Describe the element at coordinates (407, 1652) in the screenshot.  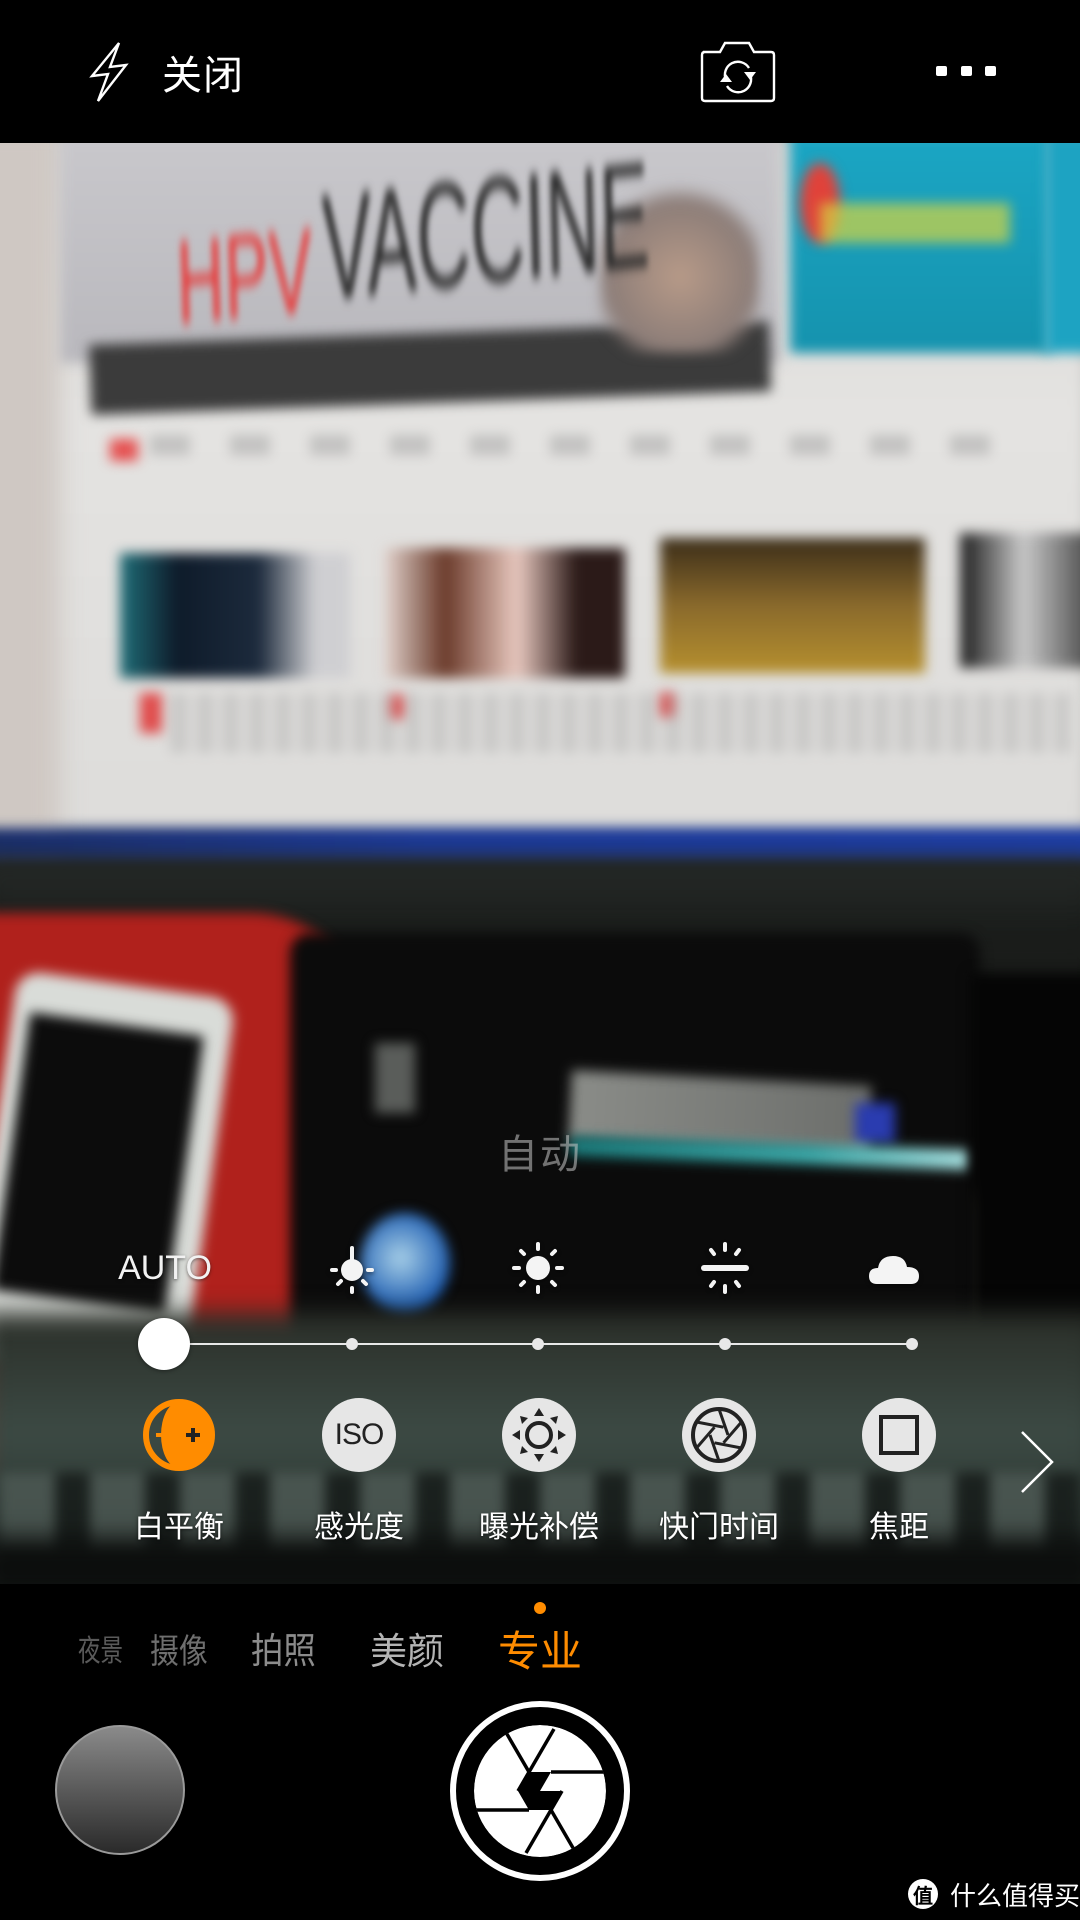
I see `mode-beauty: 美颜` at that location.